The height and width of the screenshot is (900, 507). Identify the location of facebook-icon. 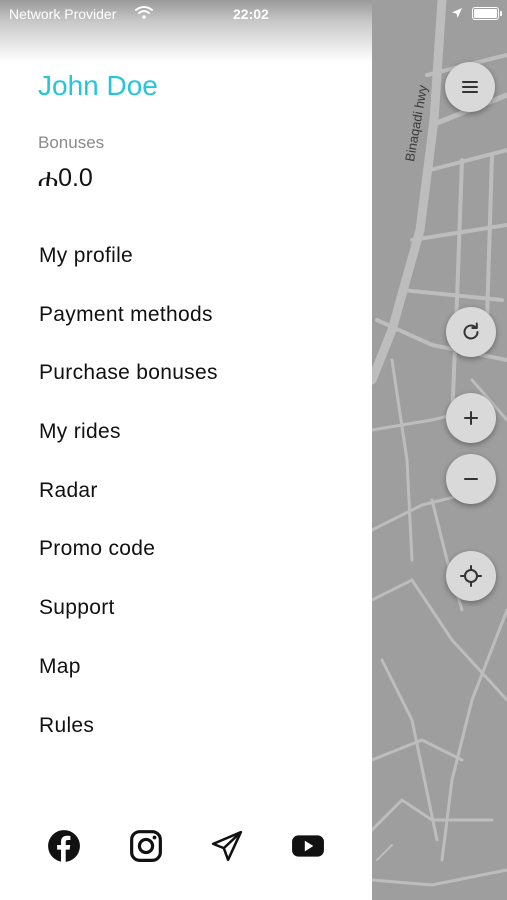
(64, 846).